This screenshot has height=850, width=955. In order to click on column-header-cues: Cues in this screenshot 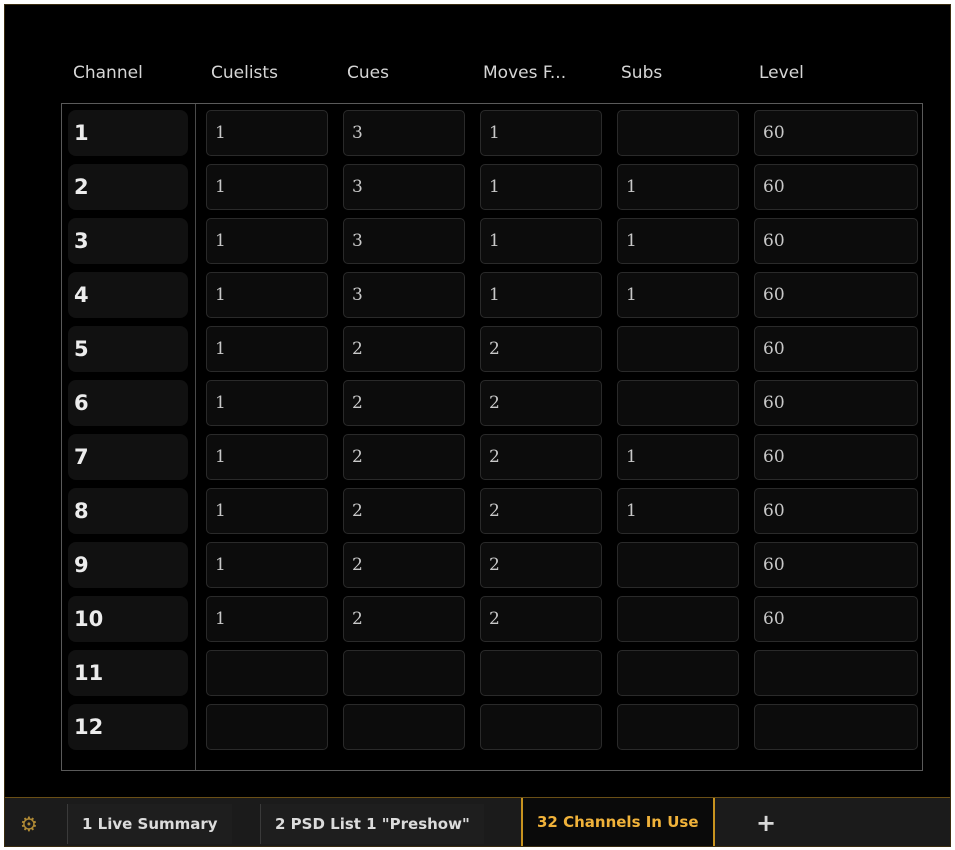, I will do `click(368, 73)`.